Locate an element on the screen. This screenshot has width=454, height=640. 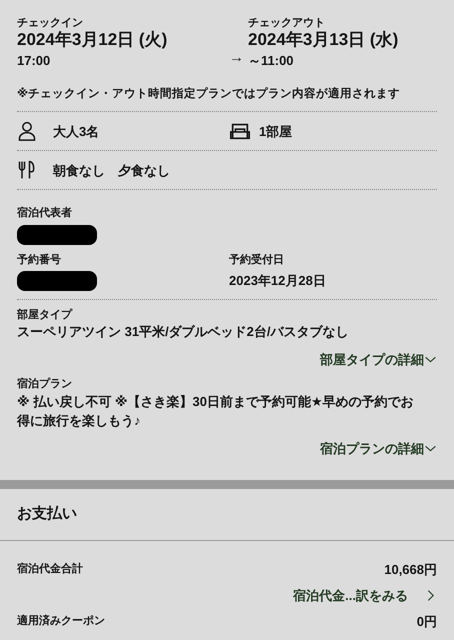
payment-amount: 0円 is located at coordinates (426, 621).